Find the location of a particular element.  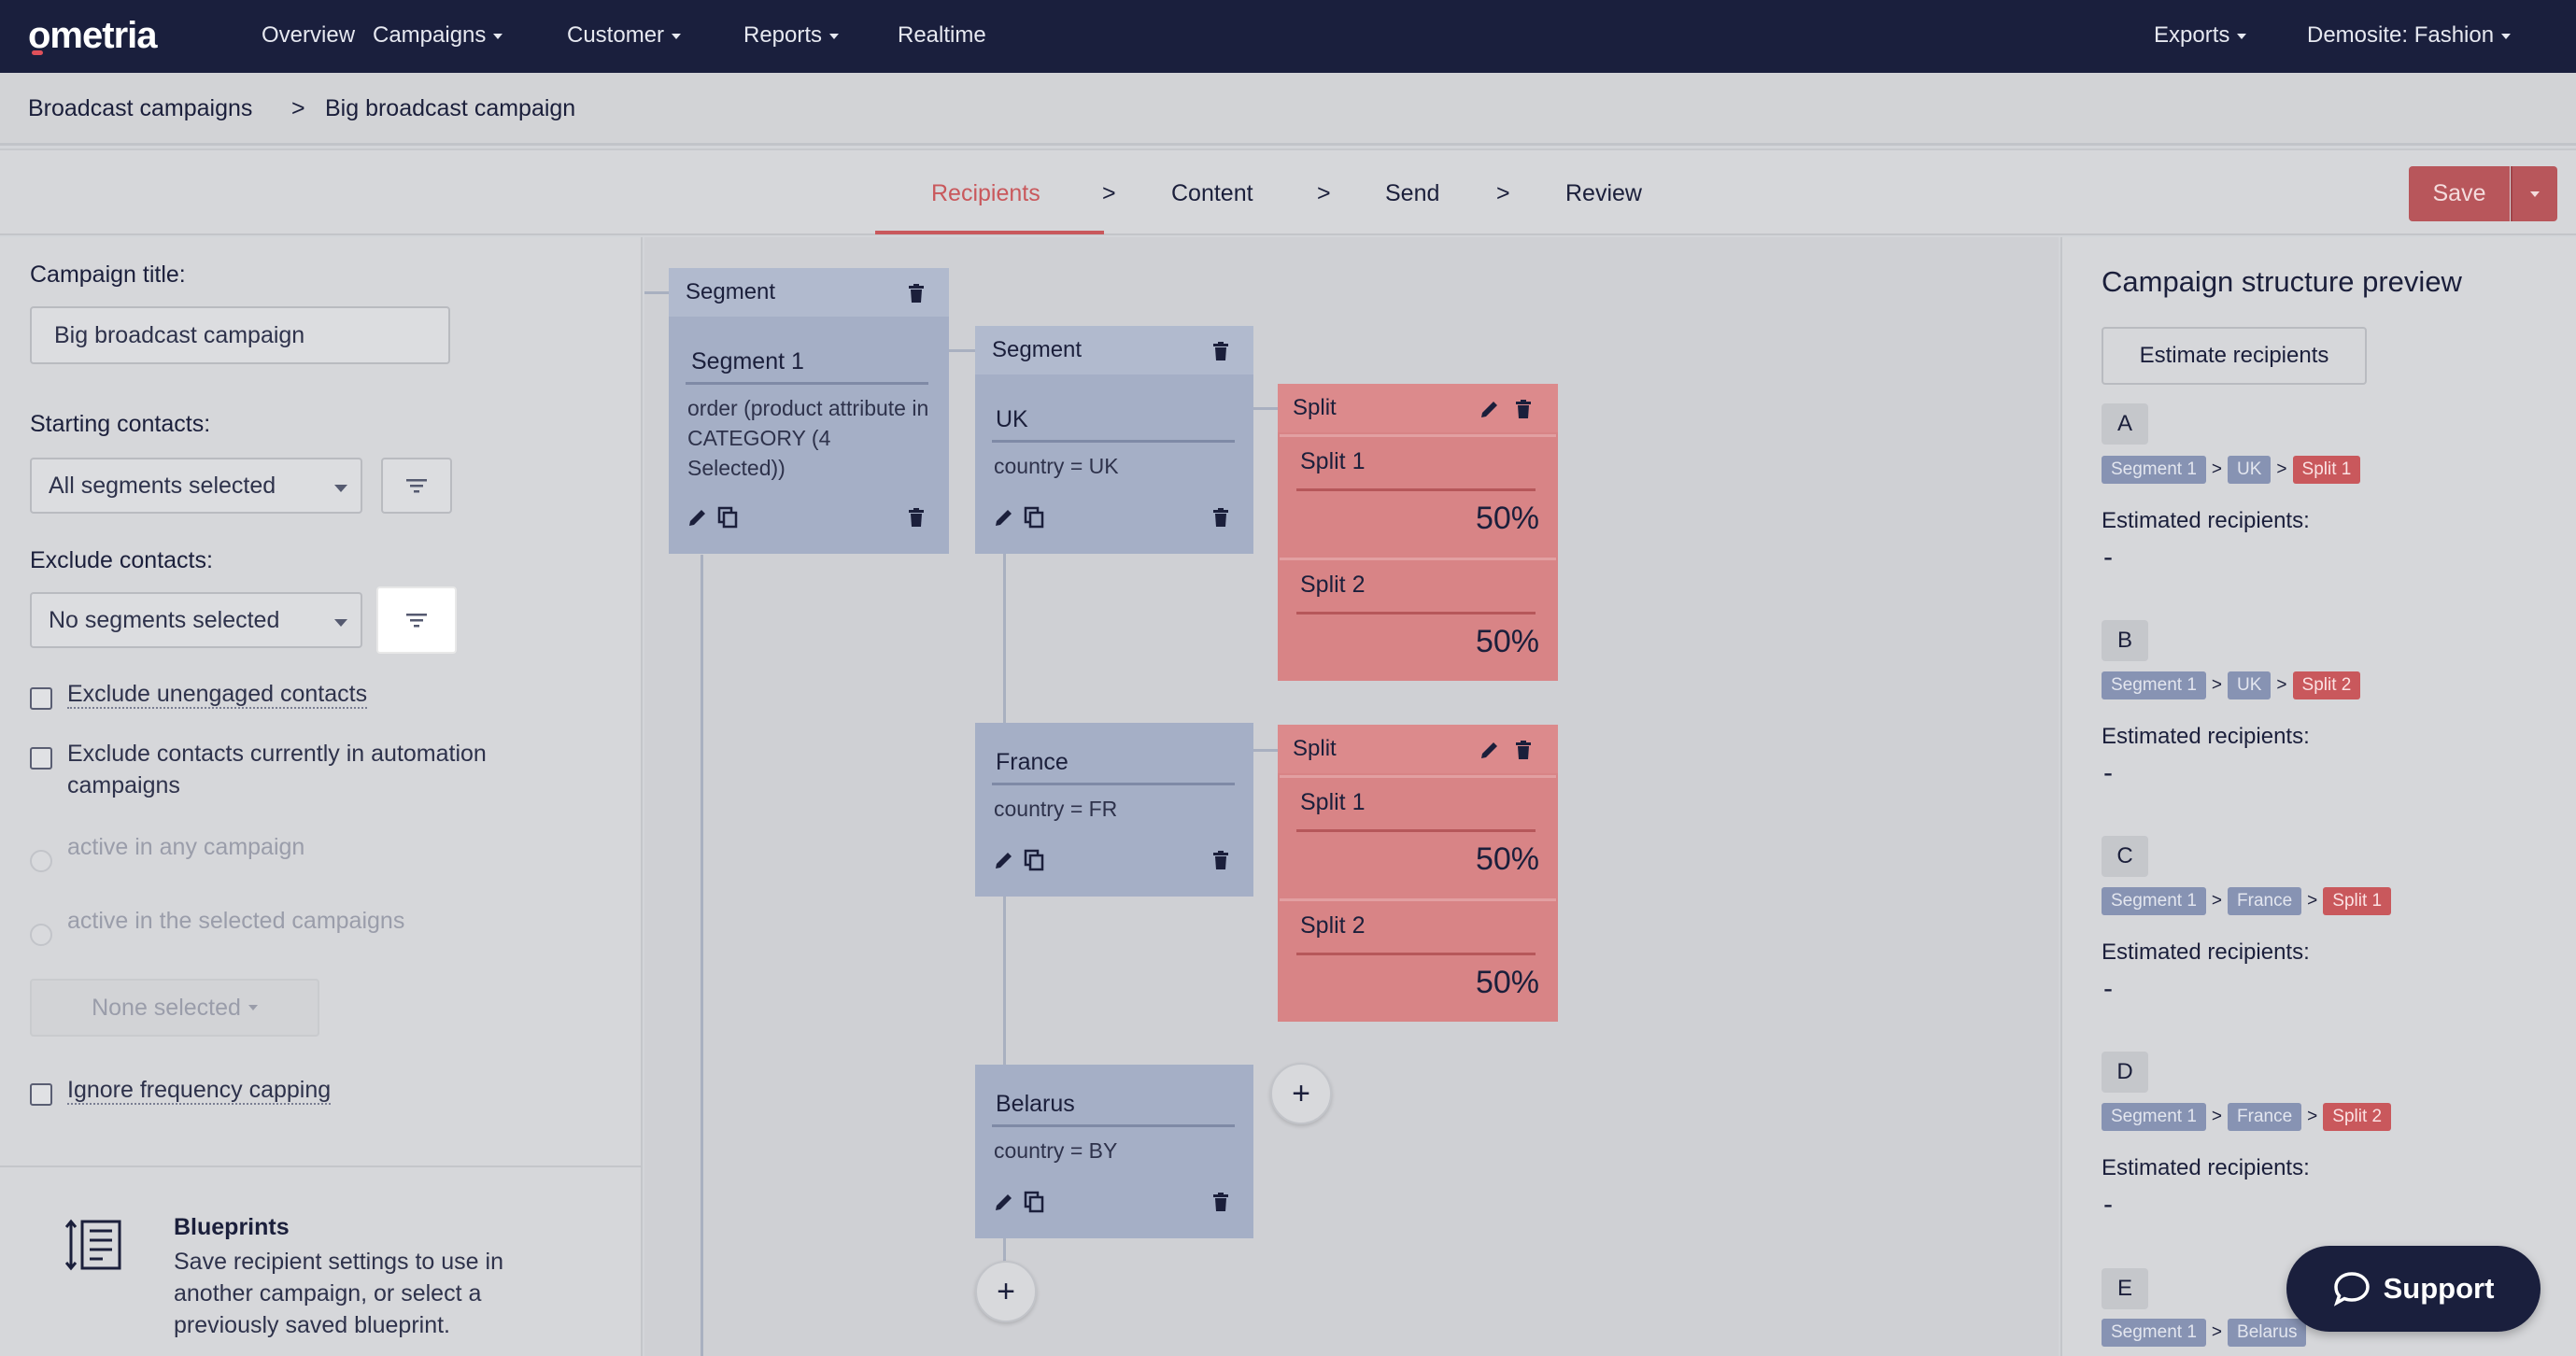

add-split-button: + is located at coordinates (1301, 1093).